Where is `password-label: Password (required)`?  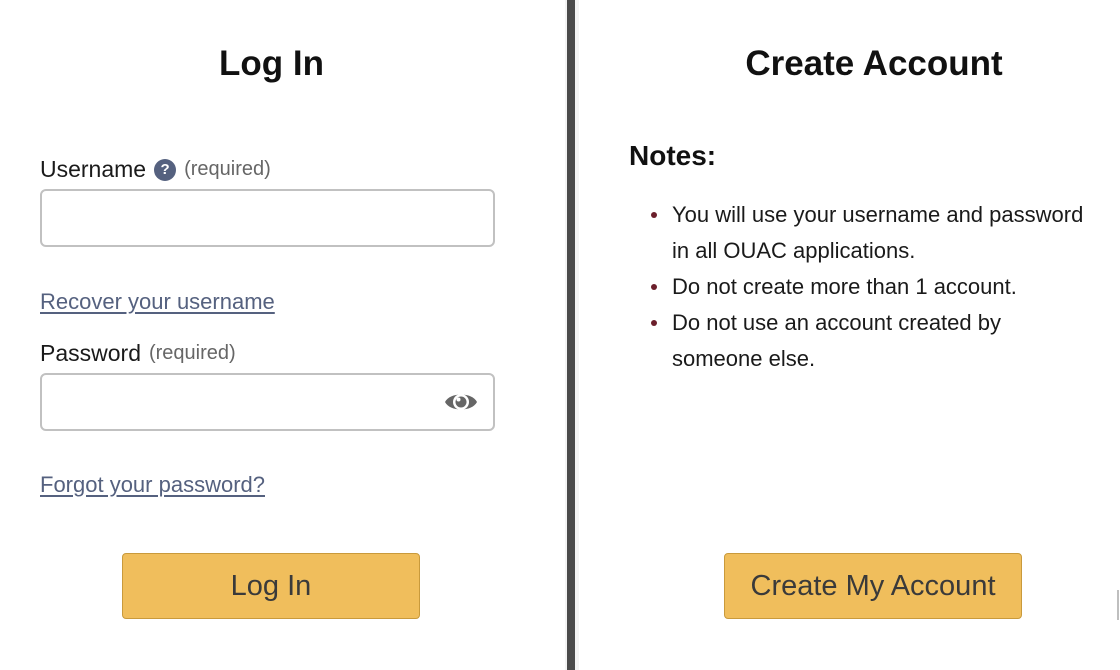
password-label: Password (required) is located at coordinates (138, 353).